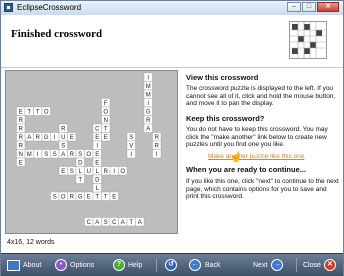 The height and width of the screenshot is (276, 344). Describe the element at coordinates (222, 77) in the screenshot. I see `view-heading: View this crossword` at that location.